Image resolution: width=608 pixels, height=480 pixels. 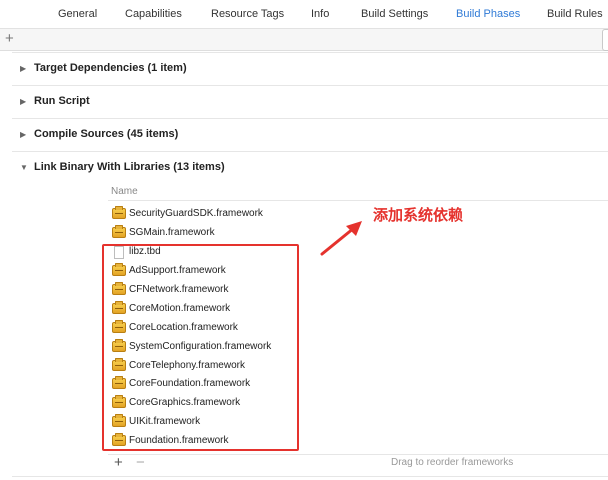 I want to click on remove-library-button: −, so click(x=140, y=462).